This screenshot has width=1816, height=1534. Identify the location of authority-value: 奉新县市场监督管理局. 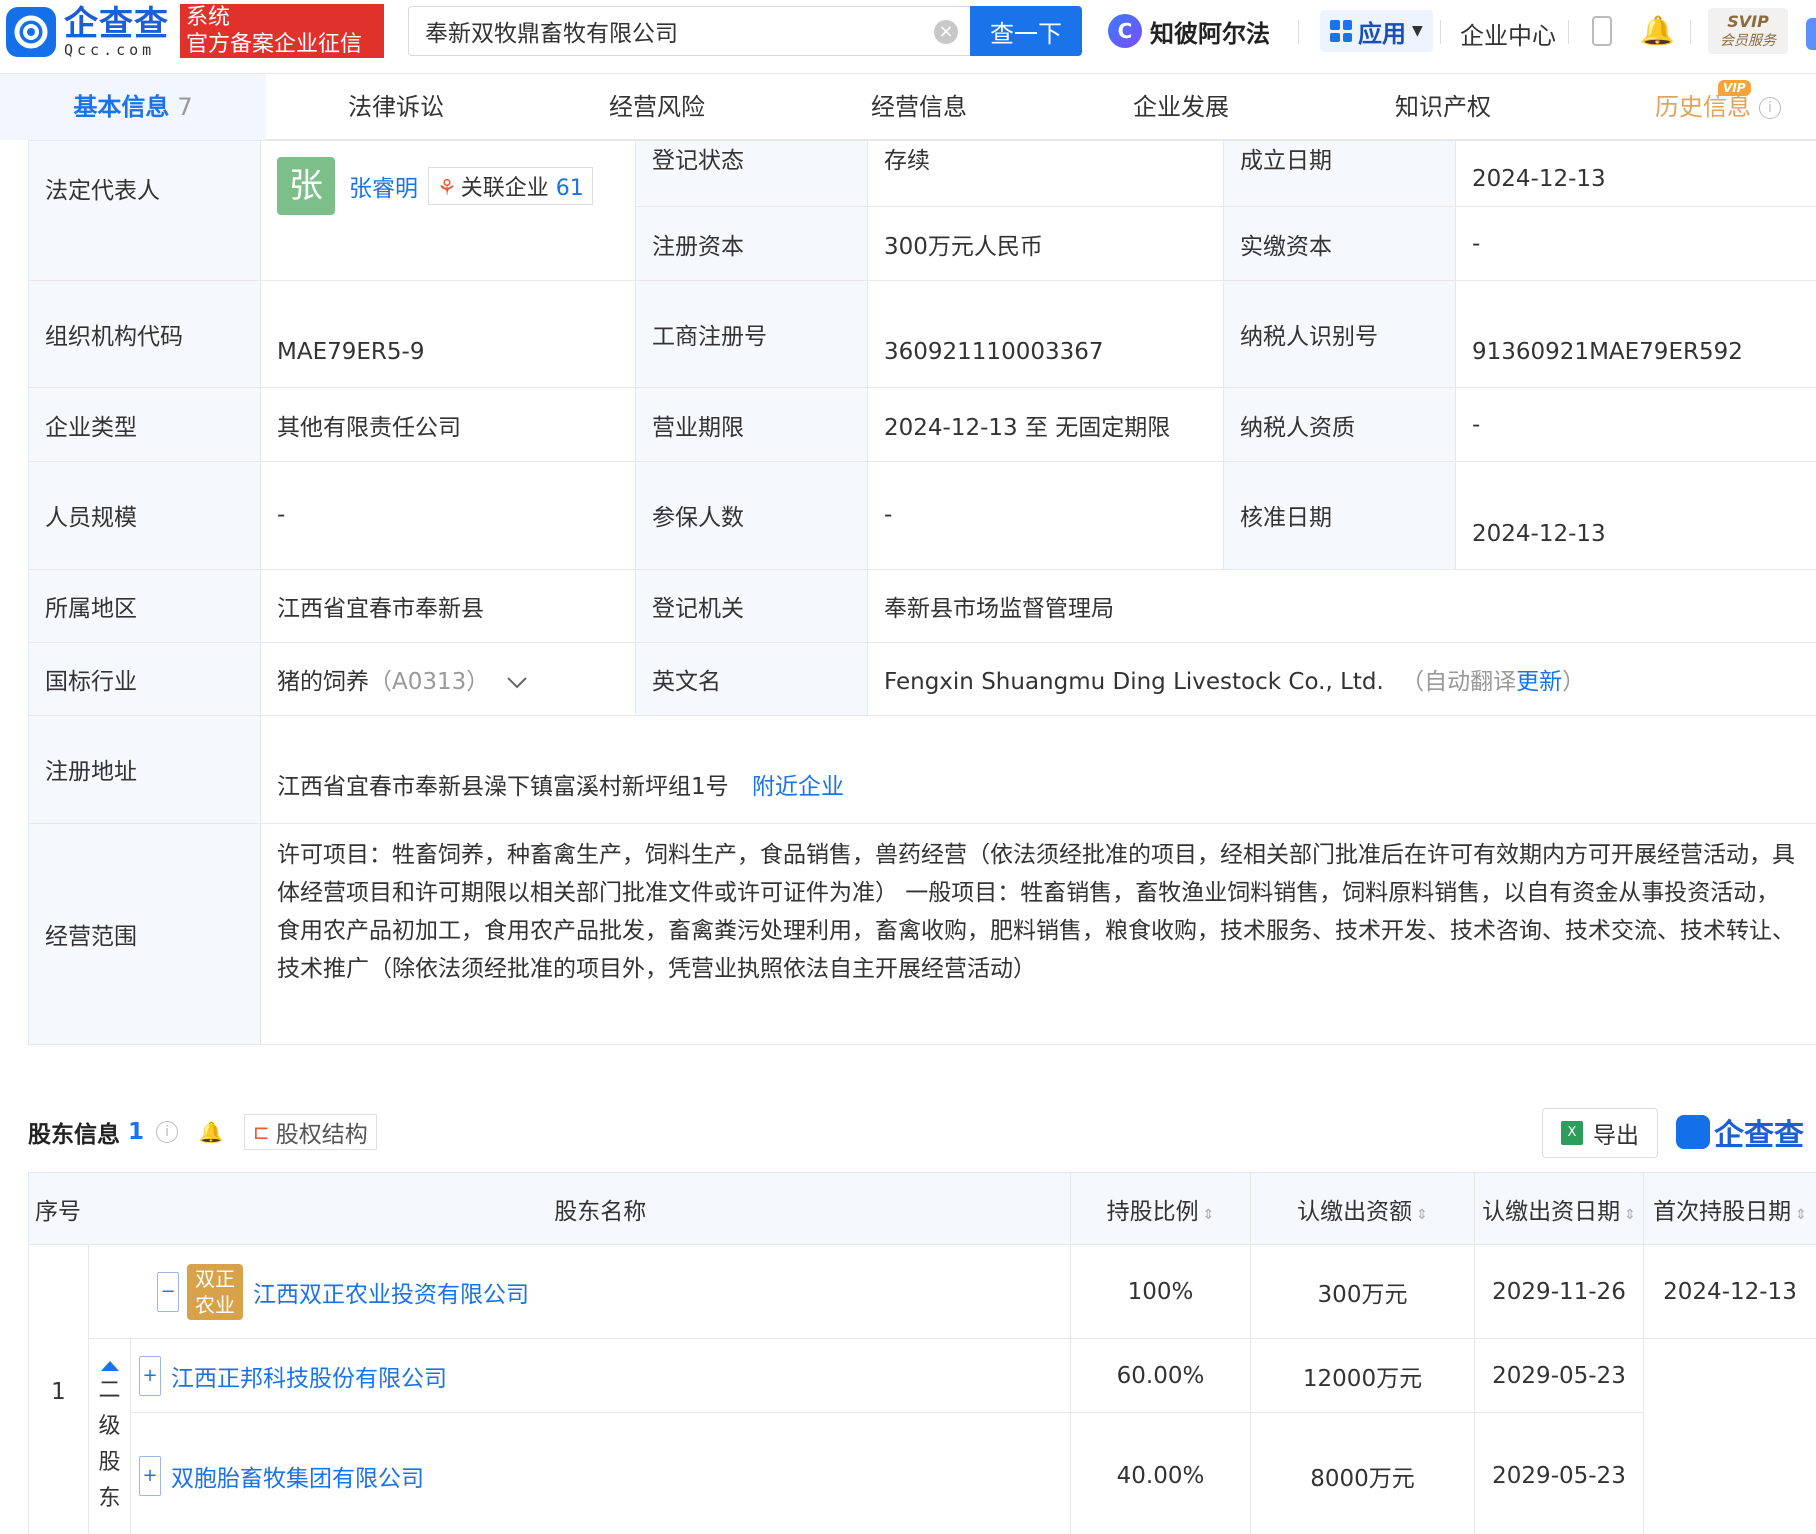
(1341, 606).